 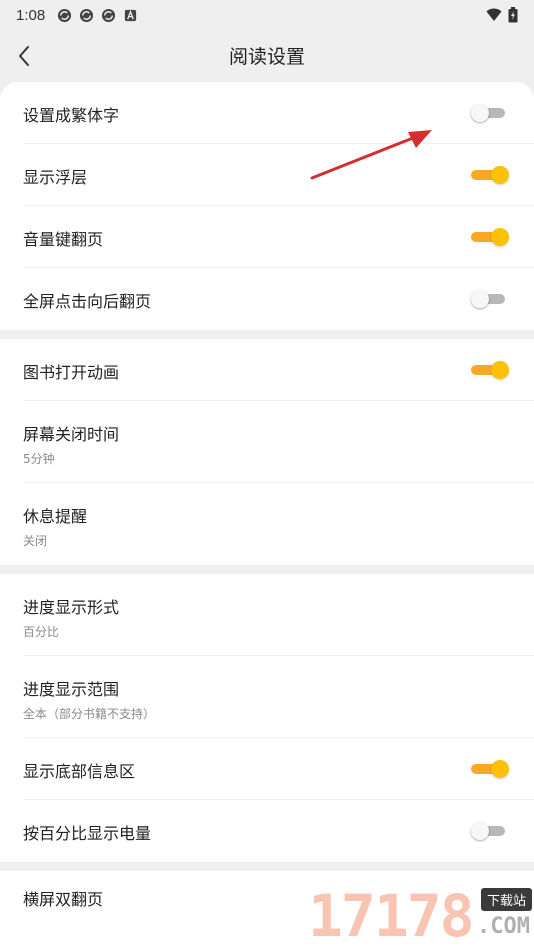 I want to click on setting-progress-range: 进度显示范围 全本（部分书籍不支持）, so click(x=278, y=697).